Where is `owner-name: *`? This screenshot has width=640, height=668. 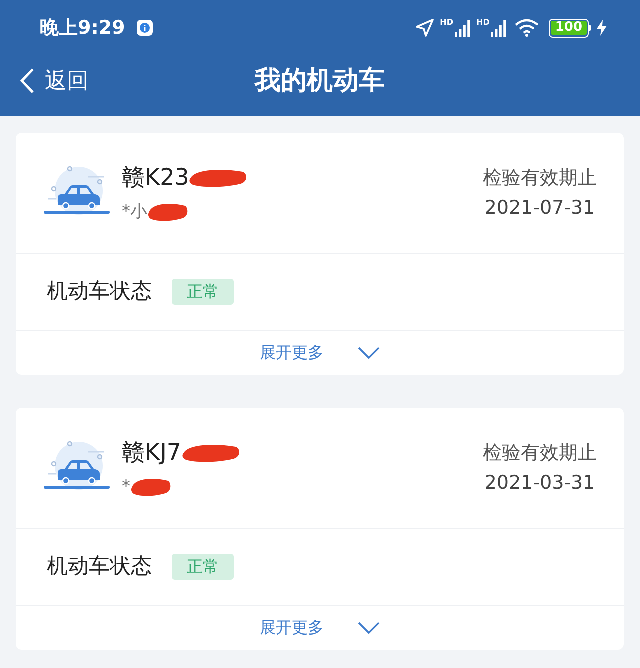
owner-name: * is located at coordinates (126, 487).